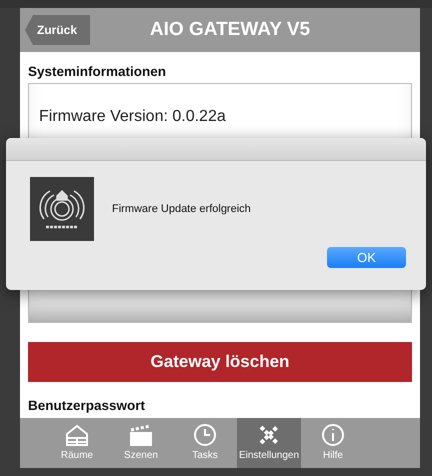 This screenshot has width=432, height=476. Describe the element at coordinates (269, 443) in the screenshot. I see `tab: Einstellungen` at that location.